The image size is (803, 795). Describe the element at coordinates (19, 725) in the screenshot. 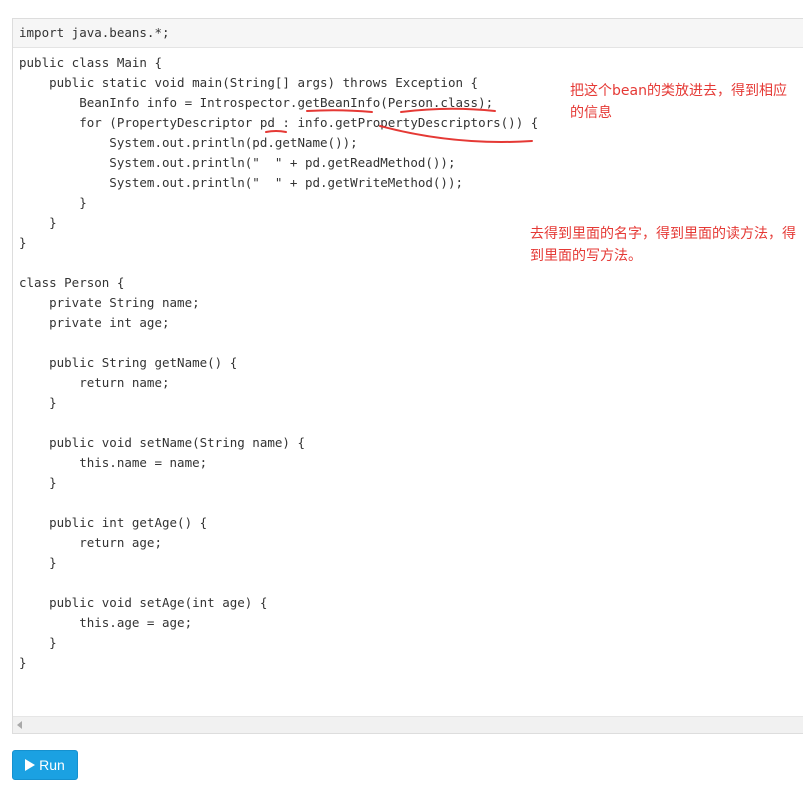

I see `scroll-left-arrow-icon` at that location.